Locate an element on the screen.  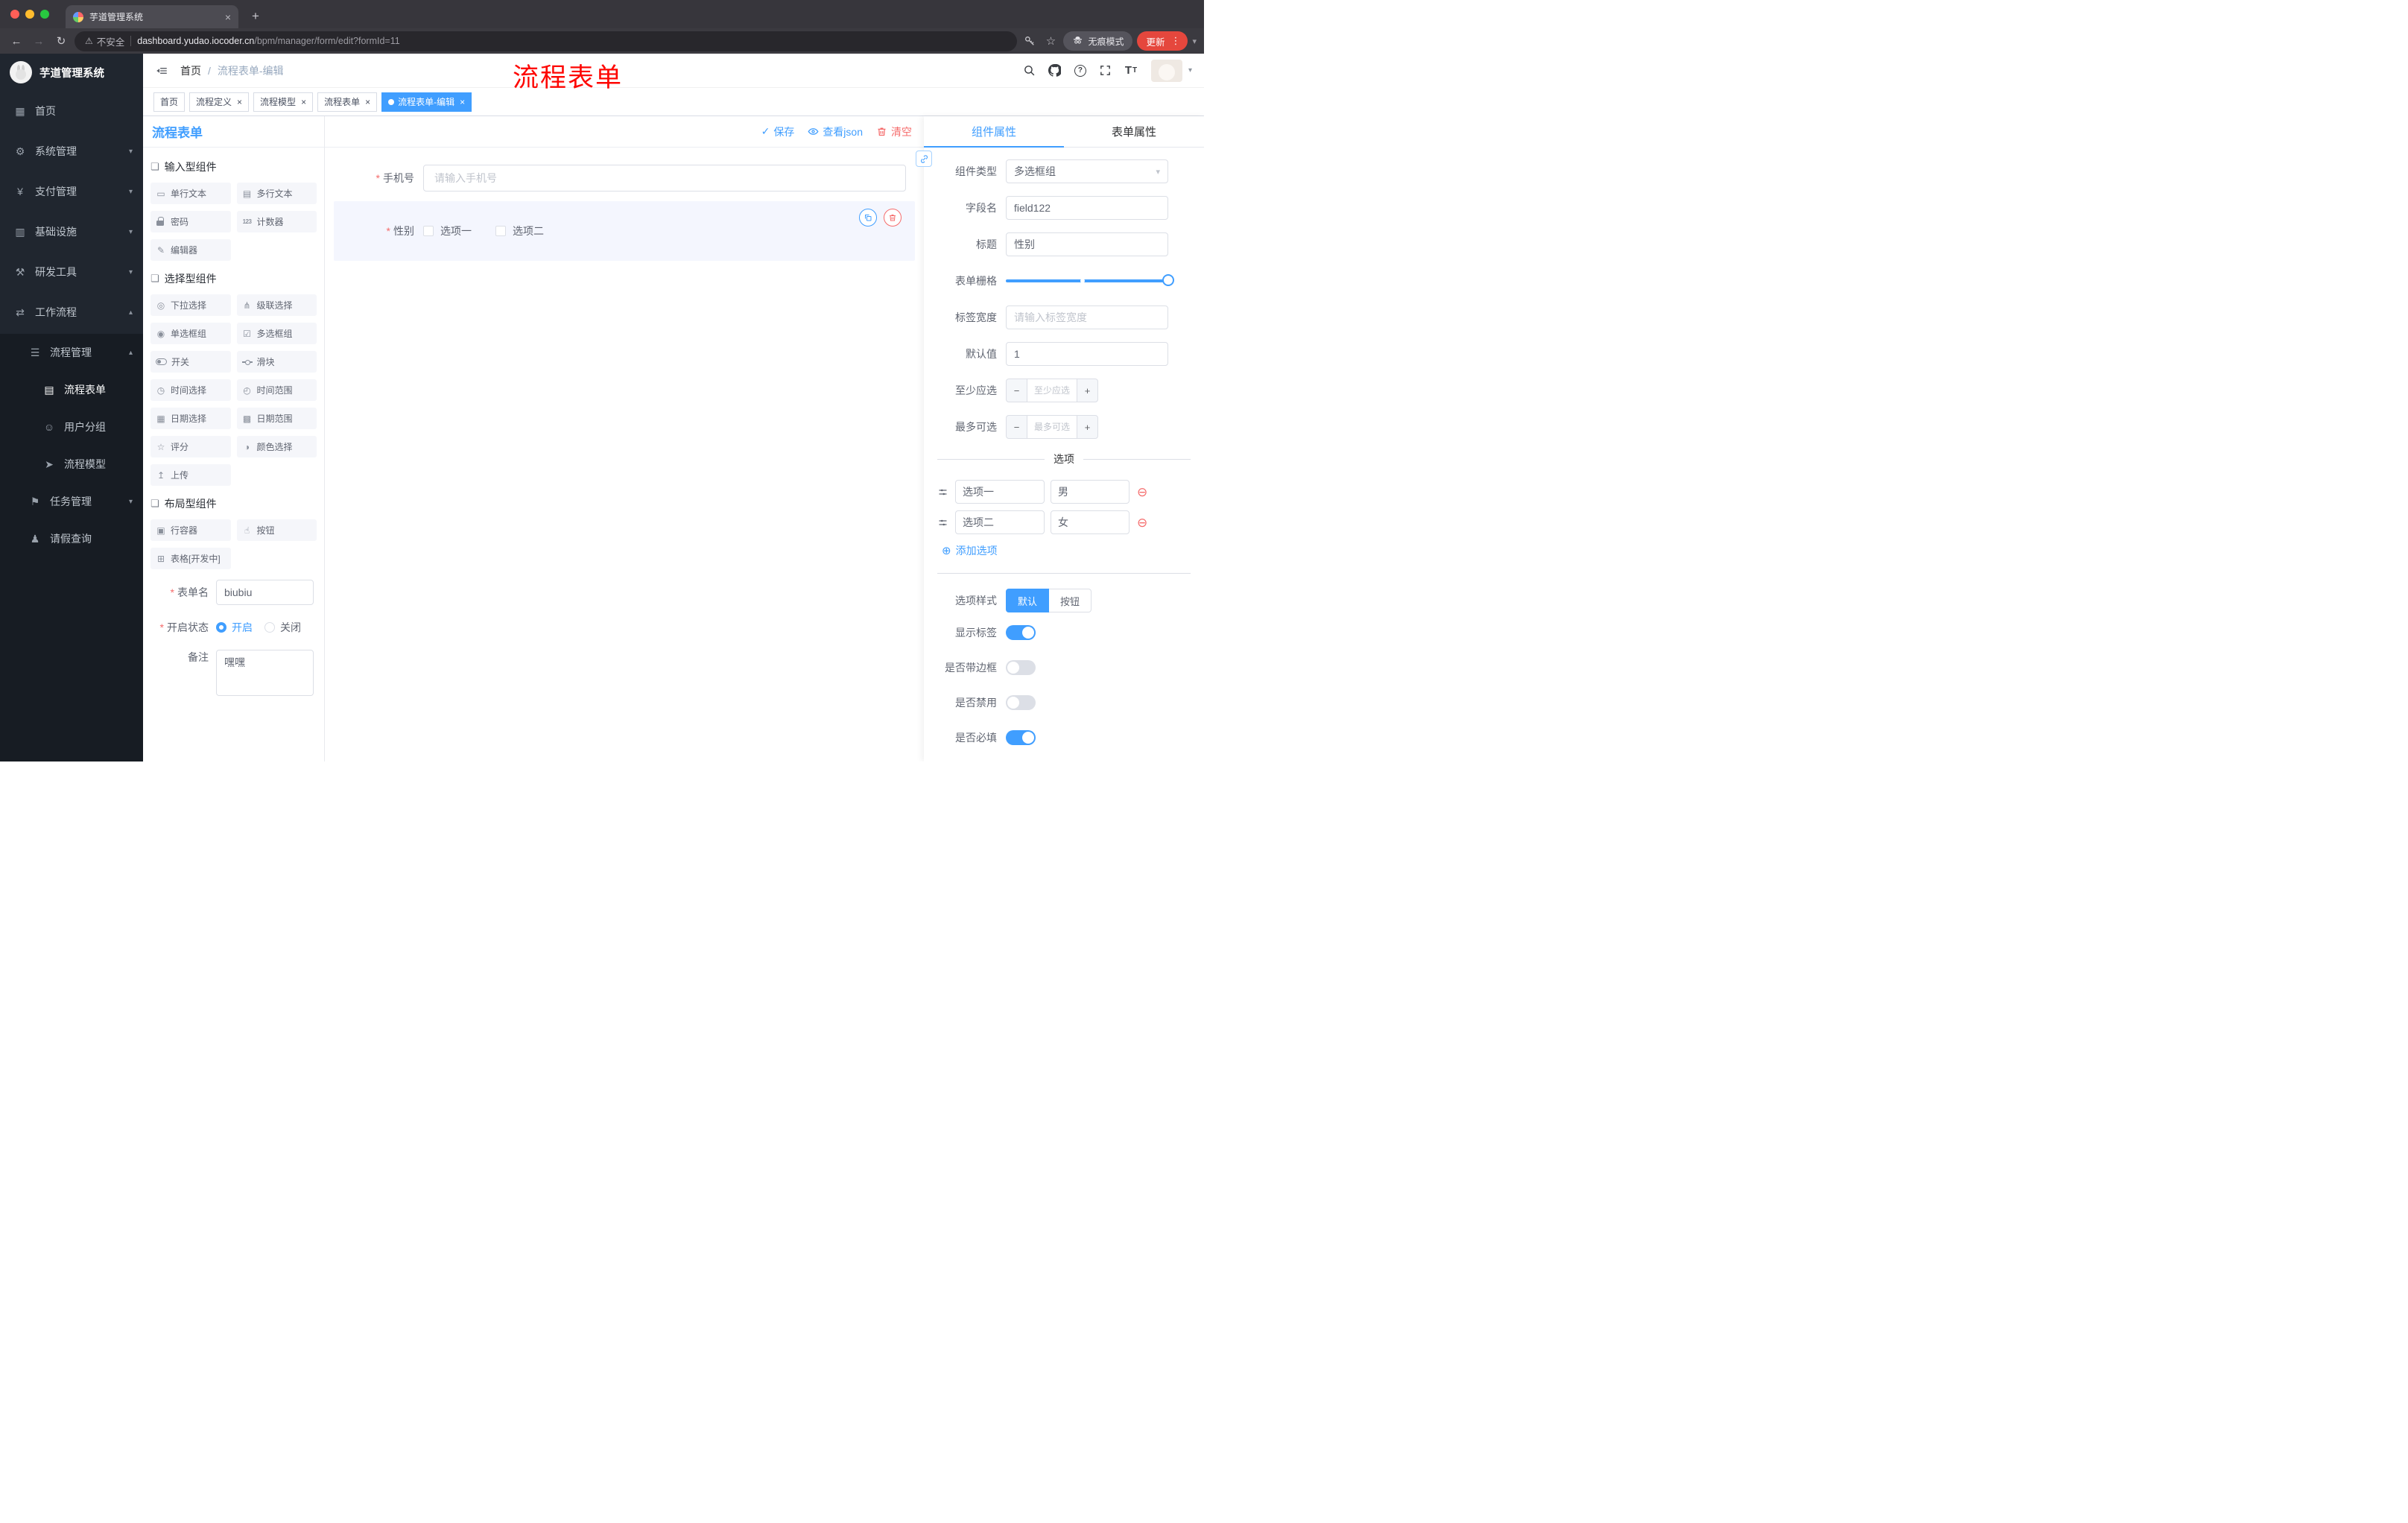
font-size-icon: TT is located at coordinates (1131, 70).